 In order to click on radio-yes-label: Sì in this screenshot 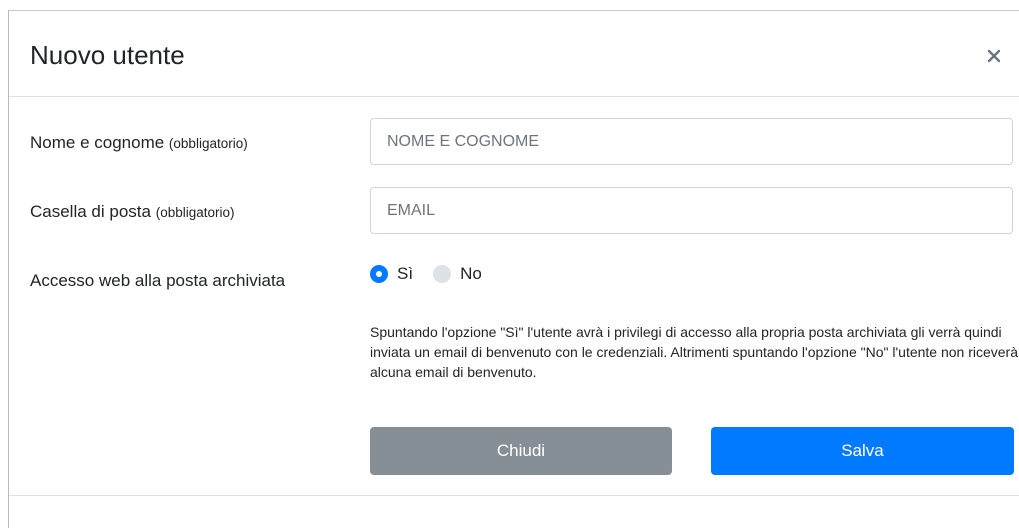, I will do `click(405, 273)`.